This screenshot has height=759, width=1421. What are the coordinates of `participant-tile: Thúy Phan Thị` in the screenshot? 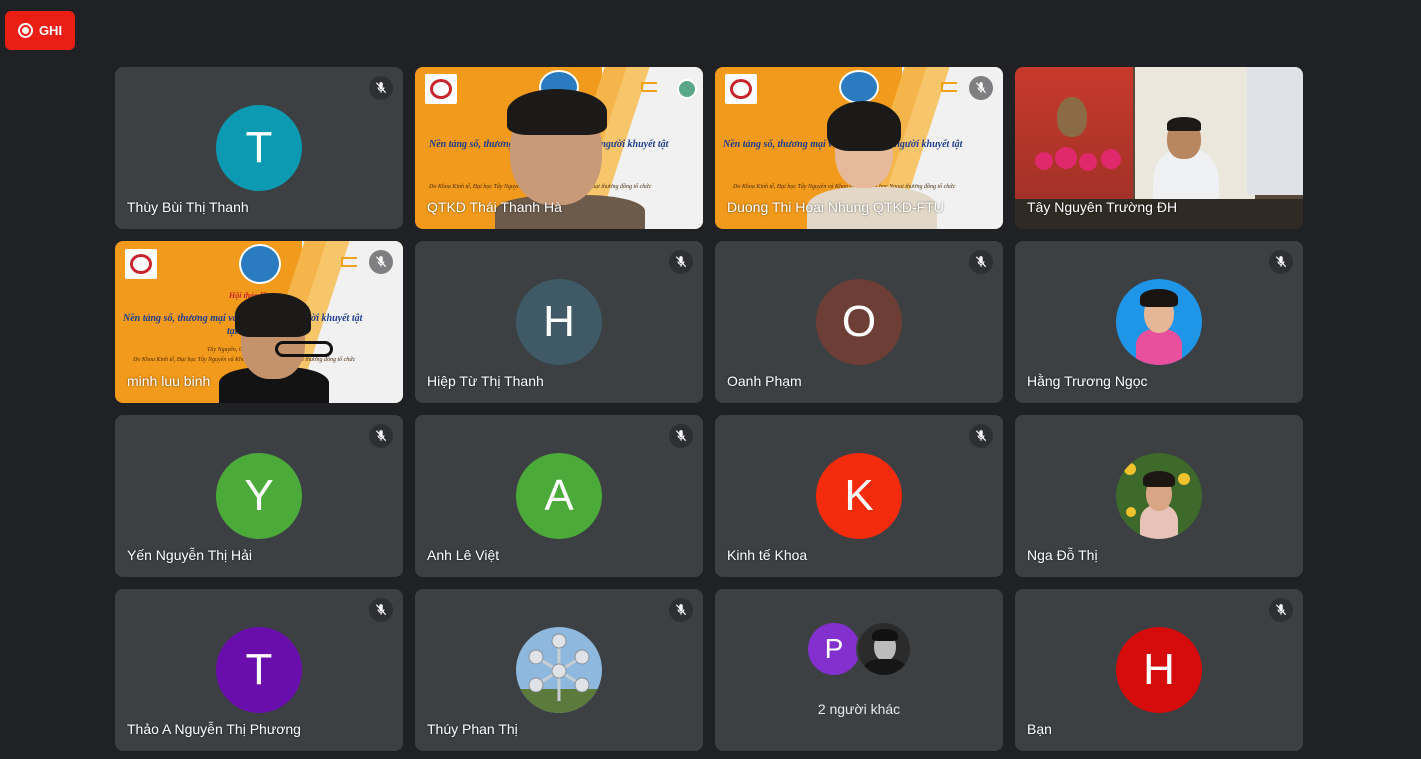 It's located at (559, 670).